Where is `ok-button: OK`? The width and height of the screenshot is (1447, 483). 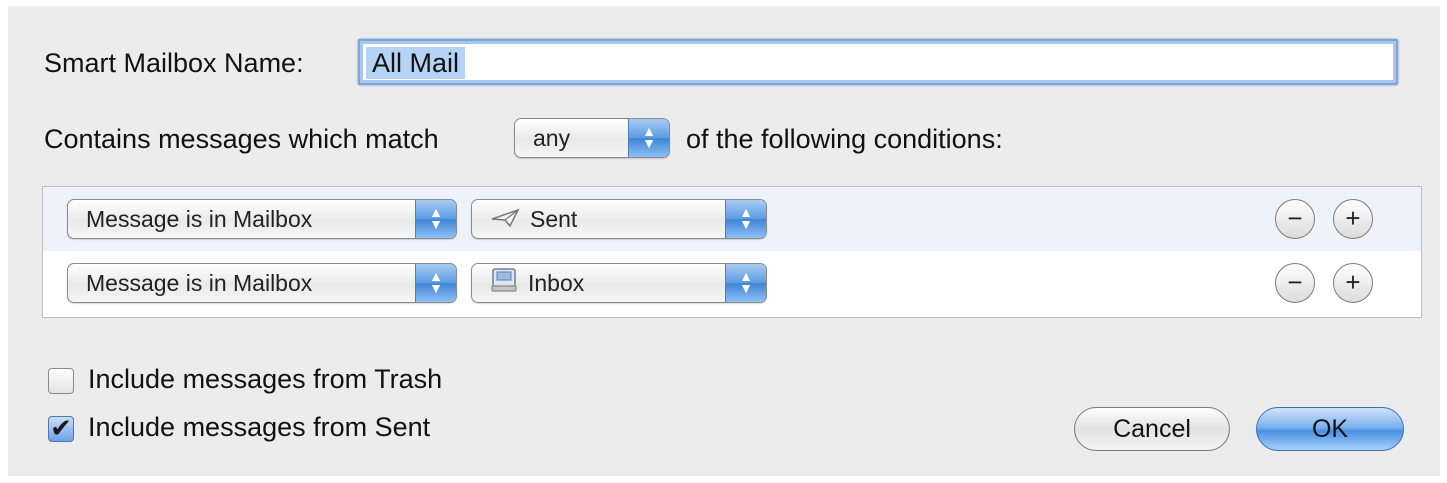 ok-button: OK is located at coordinates (1330, 429).